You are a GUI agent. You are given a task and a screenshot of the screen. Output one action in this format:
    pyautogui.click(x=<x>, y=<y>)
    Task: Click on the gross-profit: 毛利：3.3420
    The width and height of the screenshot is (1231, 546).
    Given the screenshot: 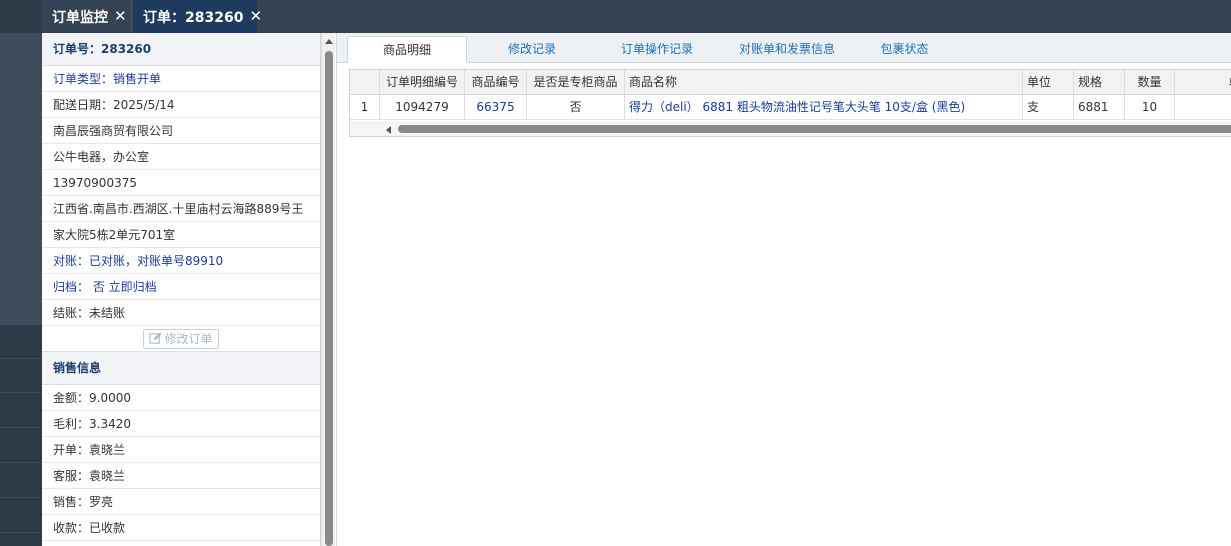 What is the action you would take?
    pyautogui.click(x=181, y=424)
    